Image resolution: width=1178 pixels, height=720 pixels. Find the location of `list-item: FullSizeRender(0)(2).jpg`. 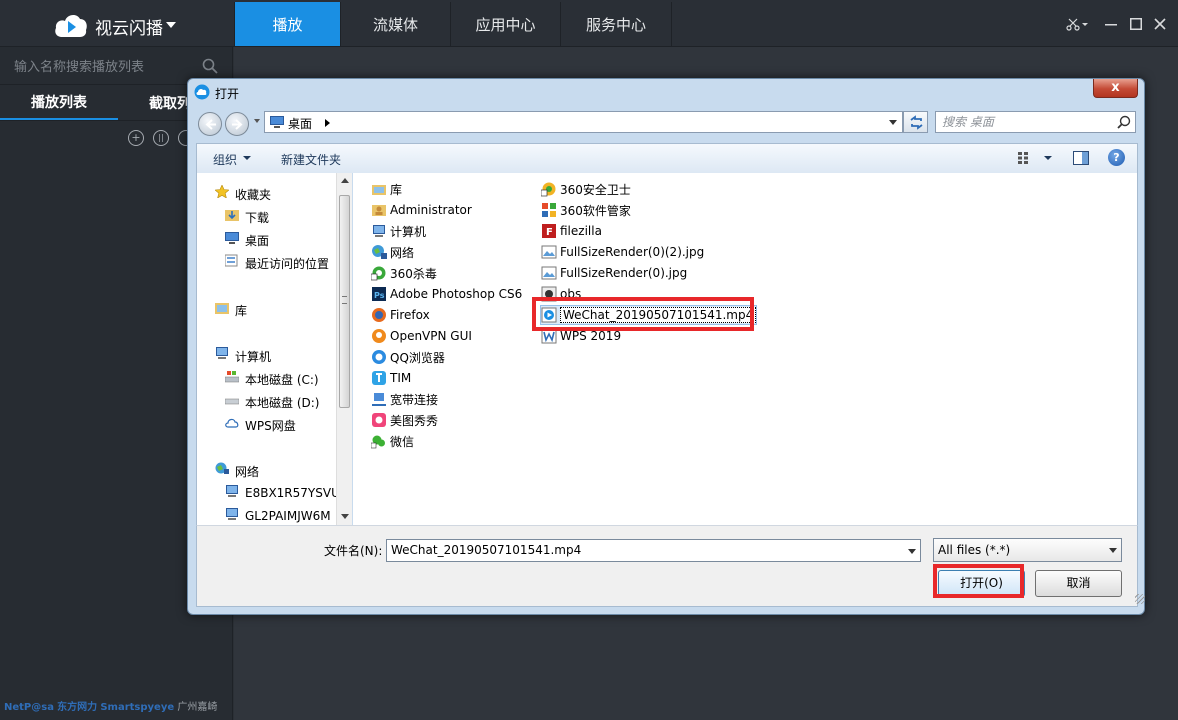

list-item: FullSizeRender(0)(2).jpg is located at coordinates (622, 252).